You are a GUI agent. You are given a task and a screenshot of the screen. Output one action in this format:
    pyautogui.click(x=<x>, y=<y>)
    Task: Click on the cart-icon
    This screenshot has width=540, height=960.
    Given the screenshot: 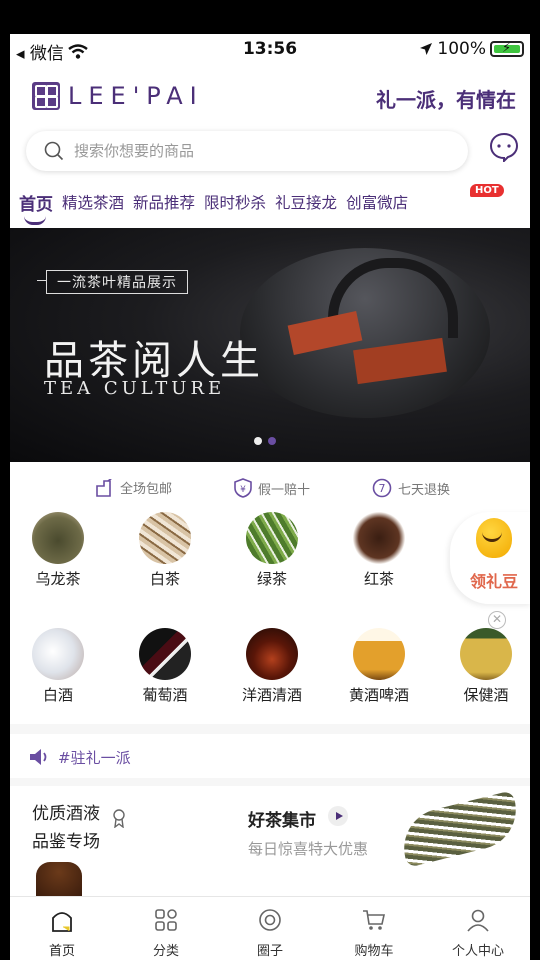 What is the action you would take?
    pyautogui.click(x=374, y=920)
    